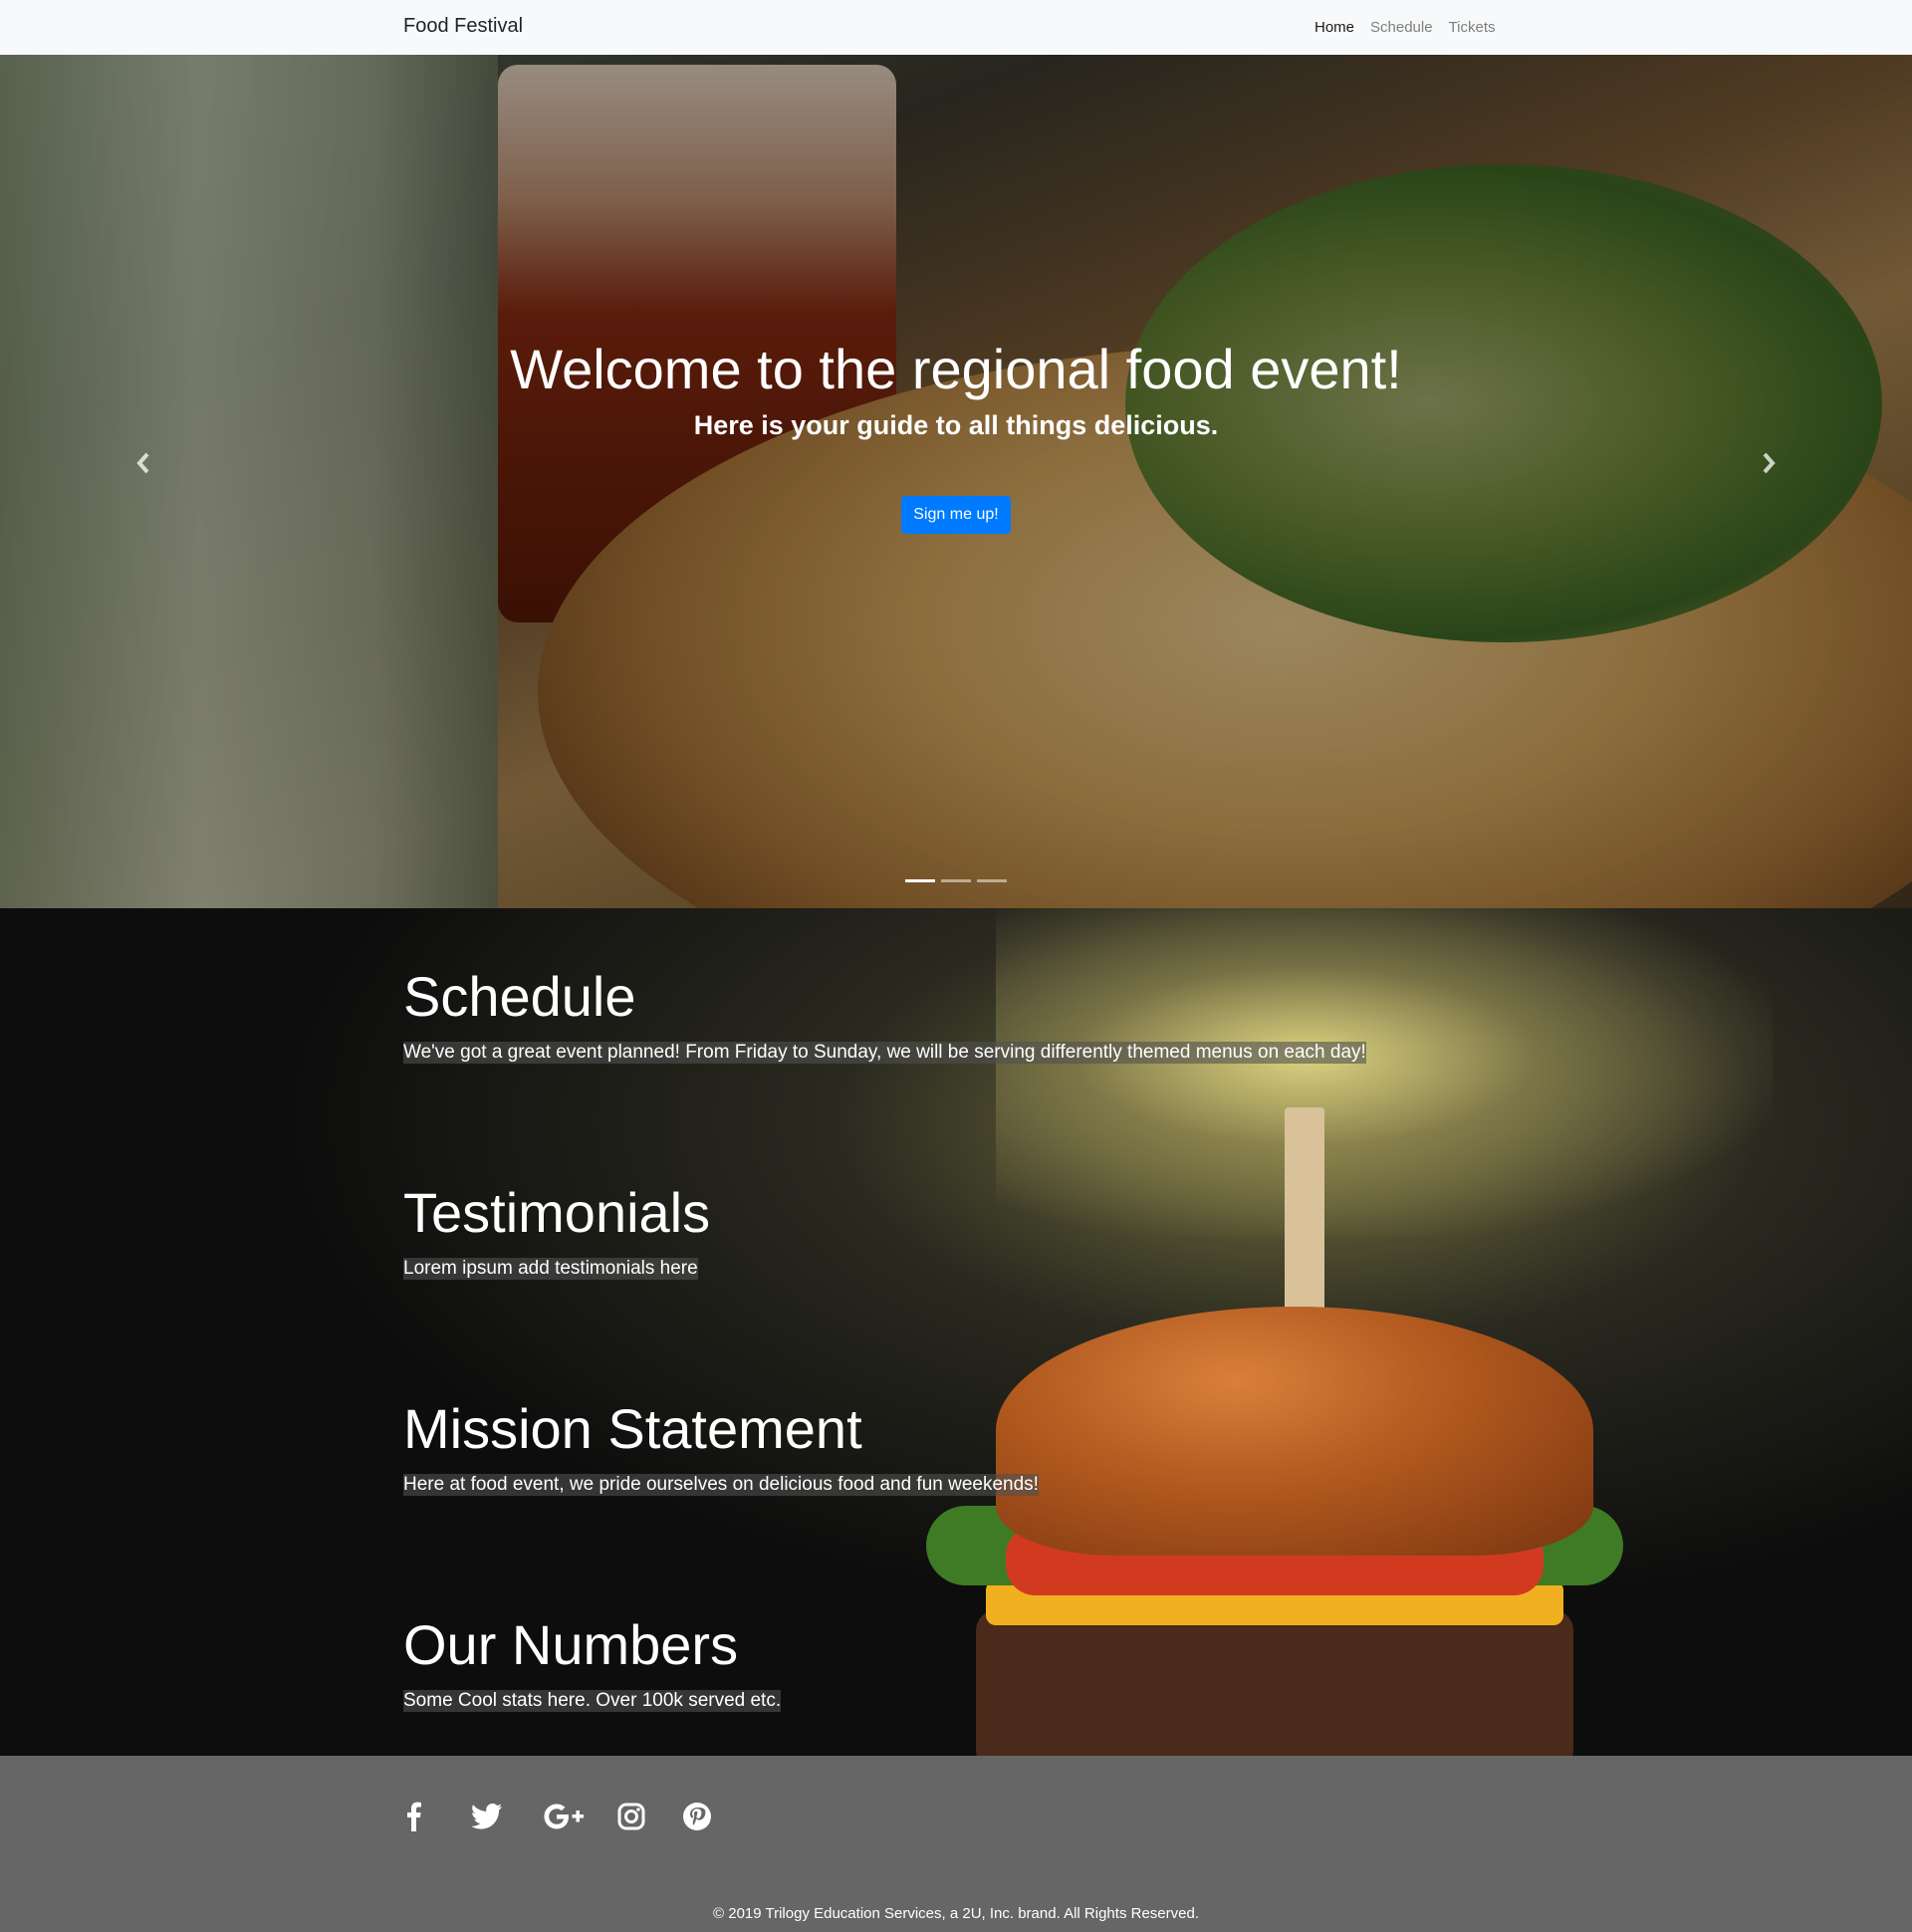  Describe the element at coordinates (956, 515) in the screenshot. I see `sign-up-button: Sign me up!` at that location.